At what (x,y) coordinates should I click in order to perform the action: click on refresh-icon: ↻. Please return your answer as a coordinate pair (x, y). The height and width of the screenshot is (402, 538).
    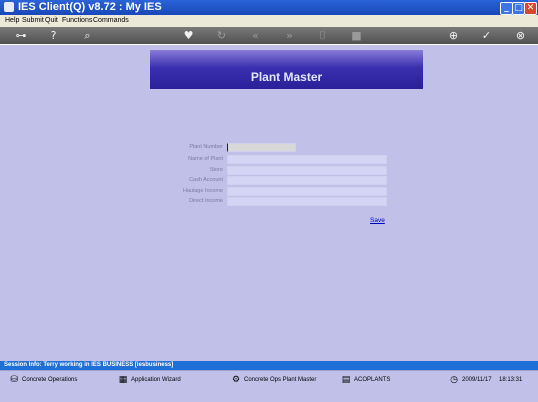
    Looking at the image, I should click on (221, 35).